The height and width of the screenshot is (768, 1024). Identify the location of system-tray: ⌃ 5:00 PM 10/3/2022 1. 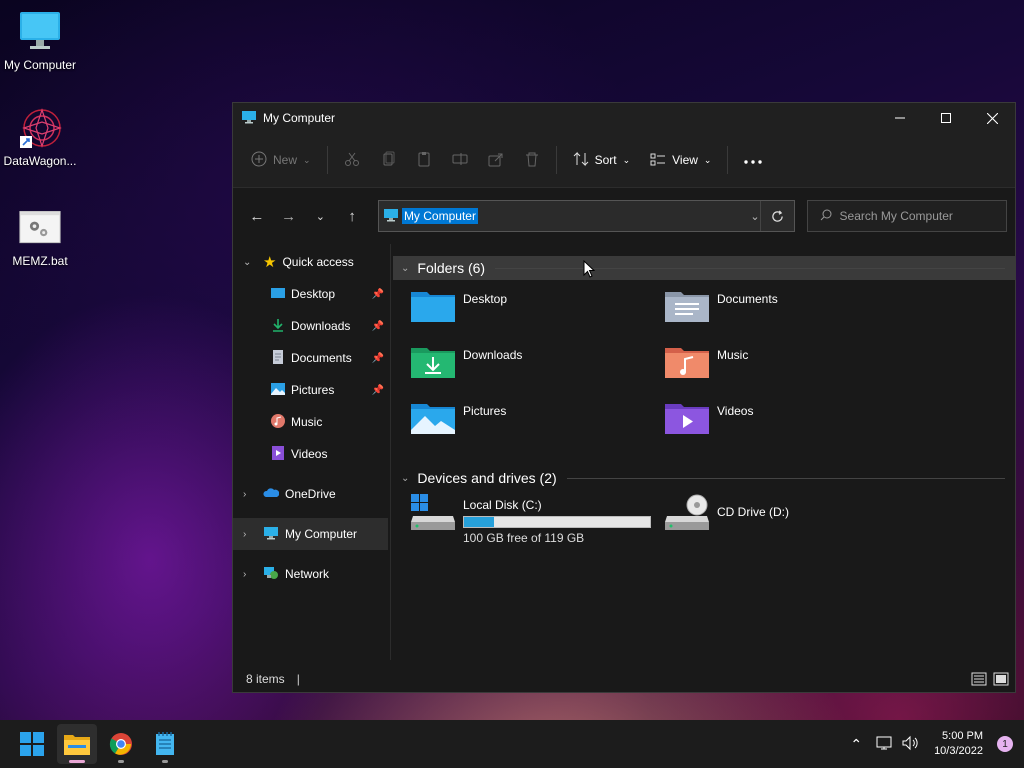
(937, 744).